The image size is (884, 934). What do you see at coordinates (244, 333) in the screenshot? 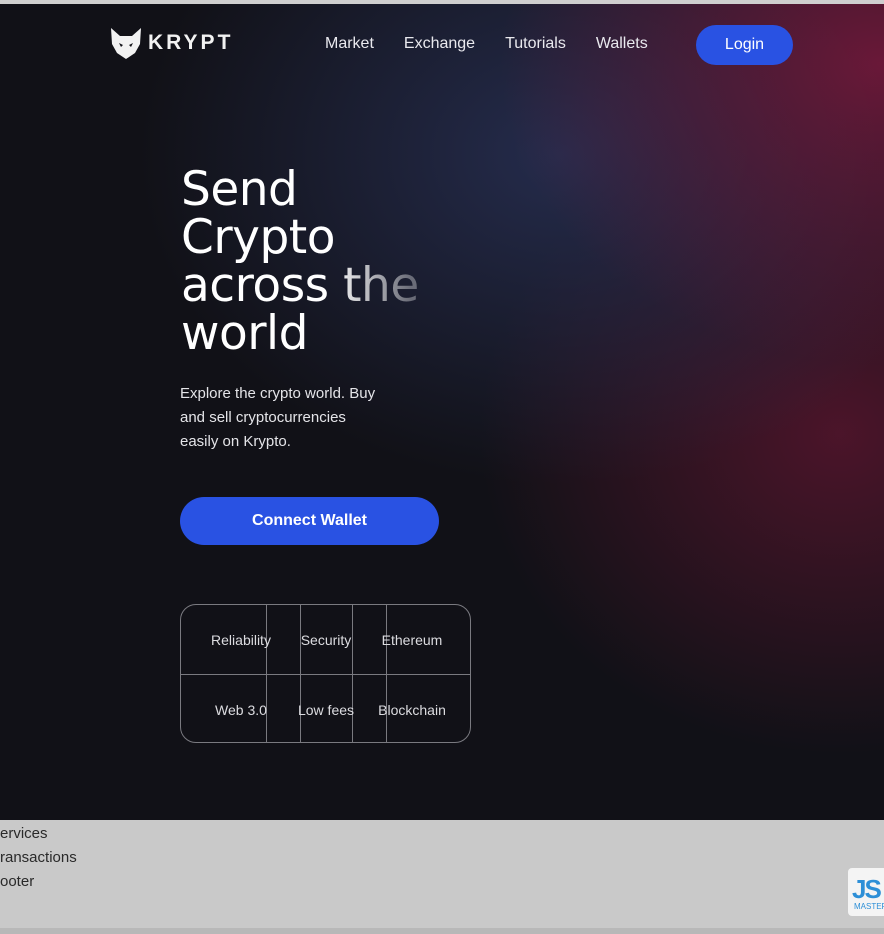
I see `headline-line-4: world` at bounding box center [244, 333].